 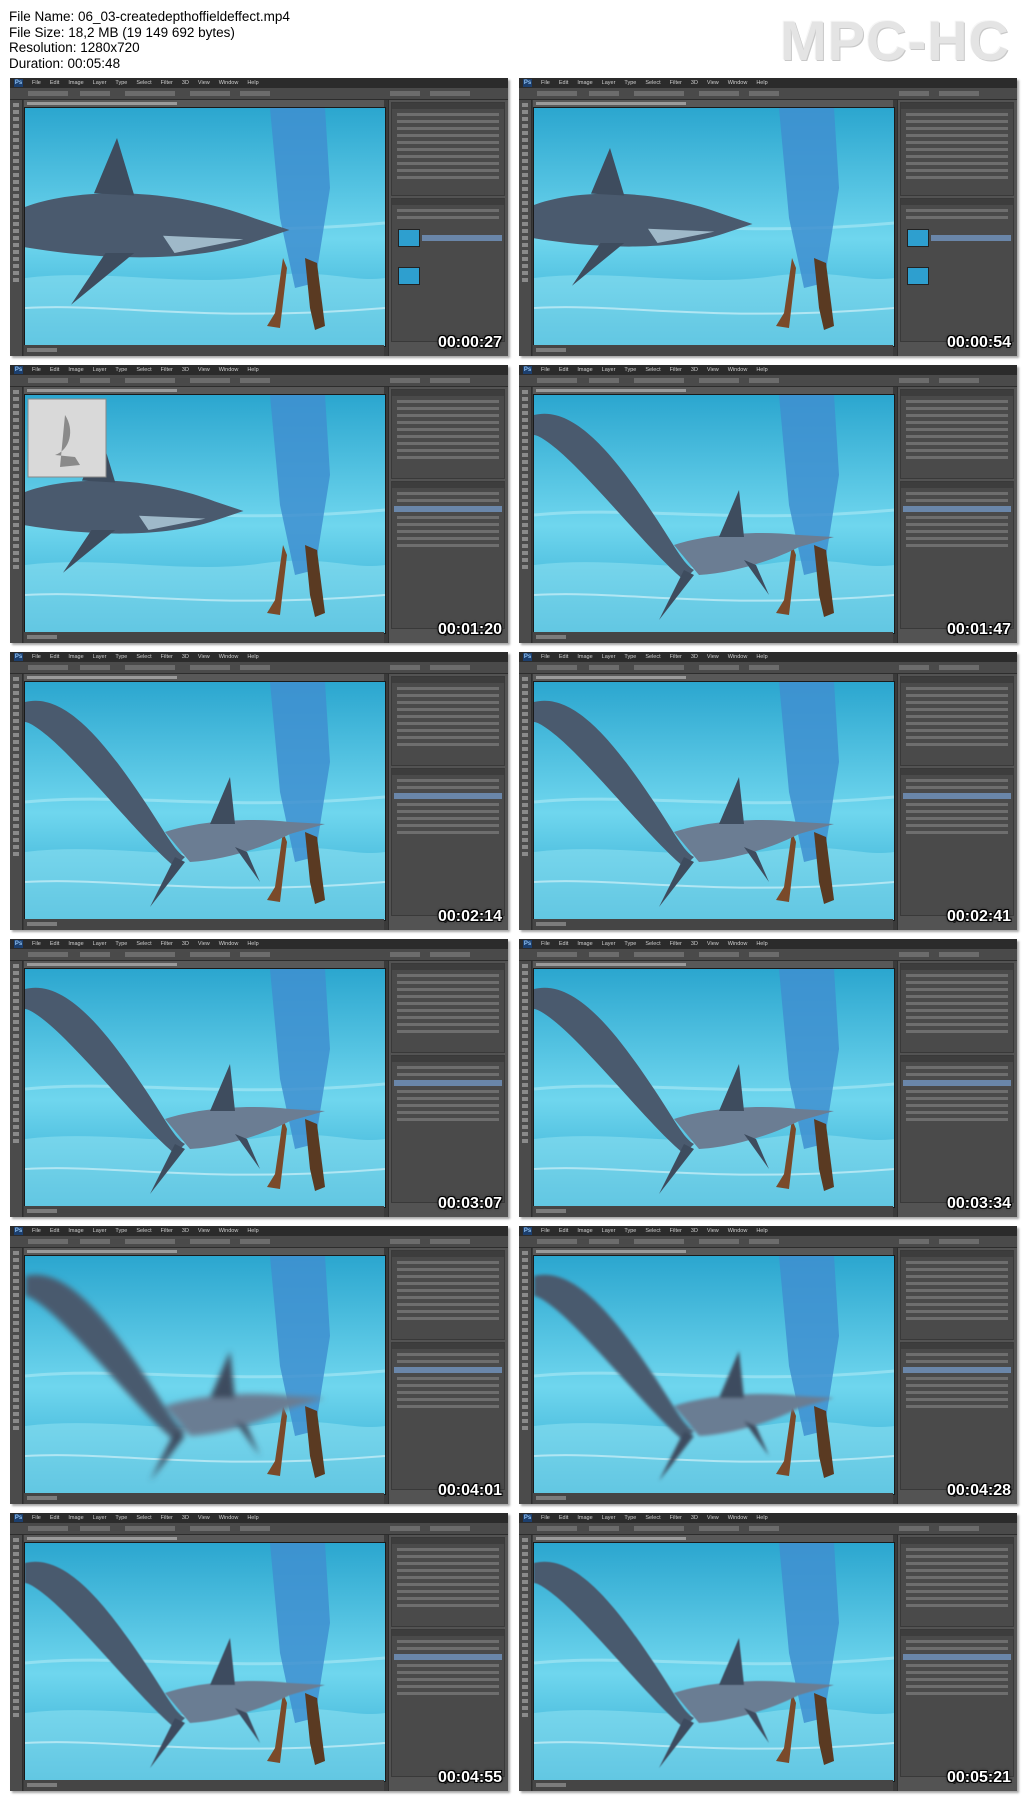 I want to click on menu-item: Type, so click(x=121, y=944).